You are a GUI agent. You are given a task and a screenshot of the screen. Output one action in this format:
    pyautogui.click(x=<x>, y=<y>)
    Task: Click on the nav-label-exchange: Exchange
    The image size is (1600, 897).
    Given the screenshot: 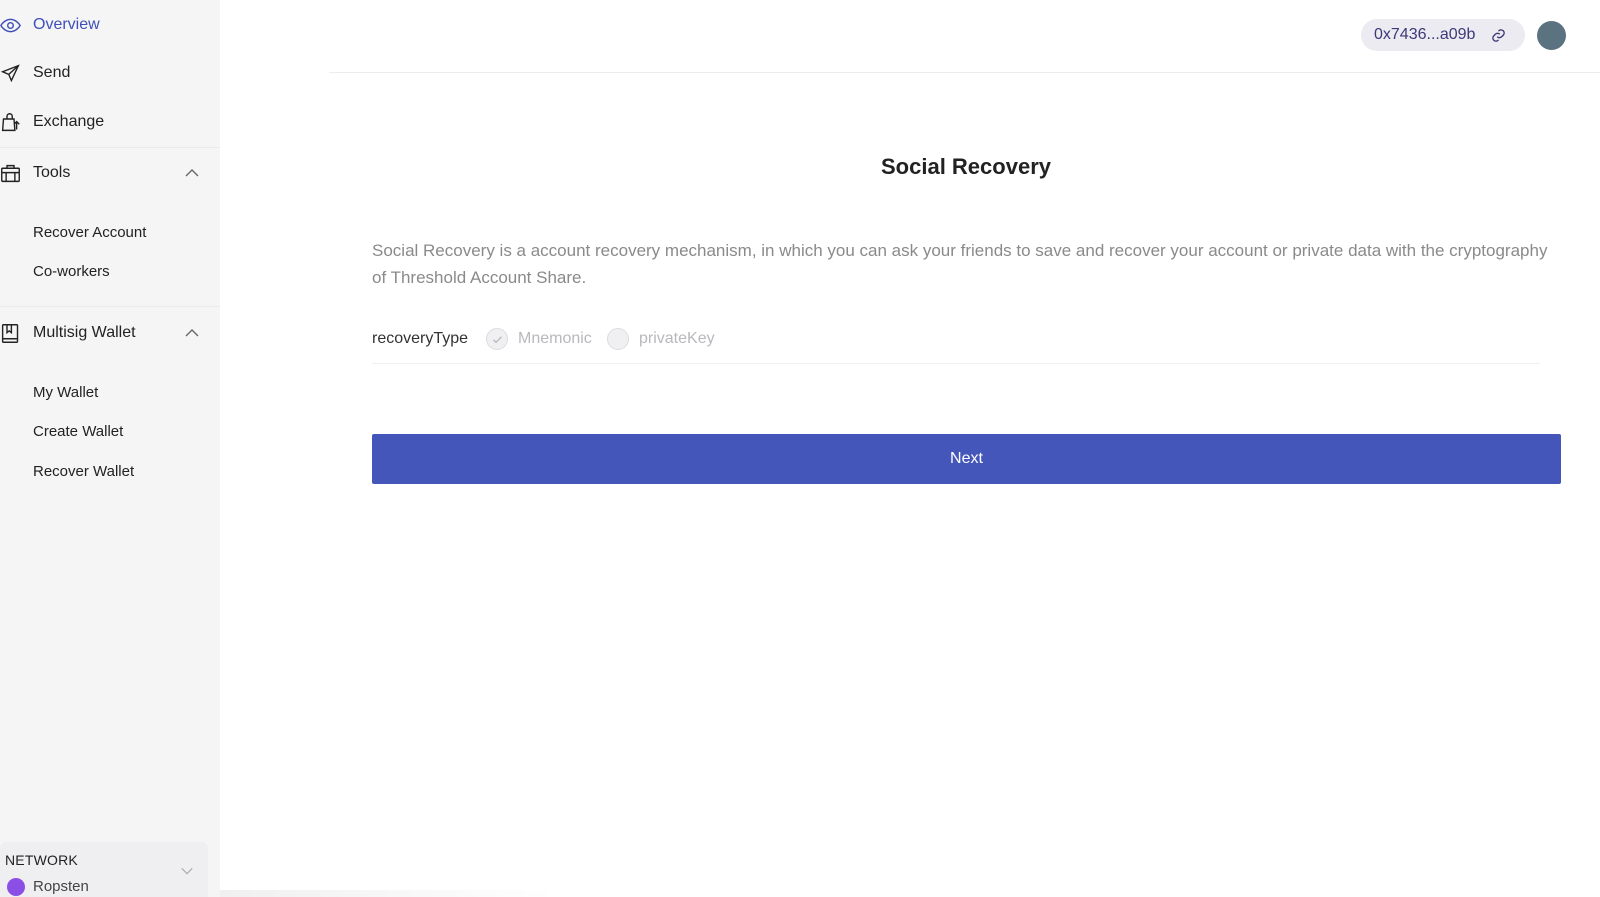 What is the action you would take?
    pyautogui.click(x=69, y=121)
    